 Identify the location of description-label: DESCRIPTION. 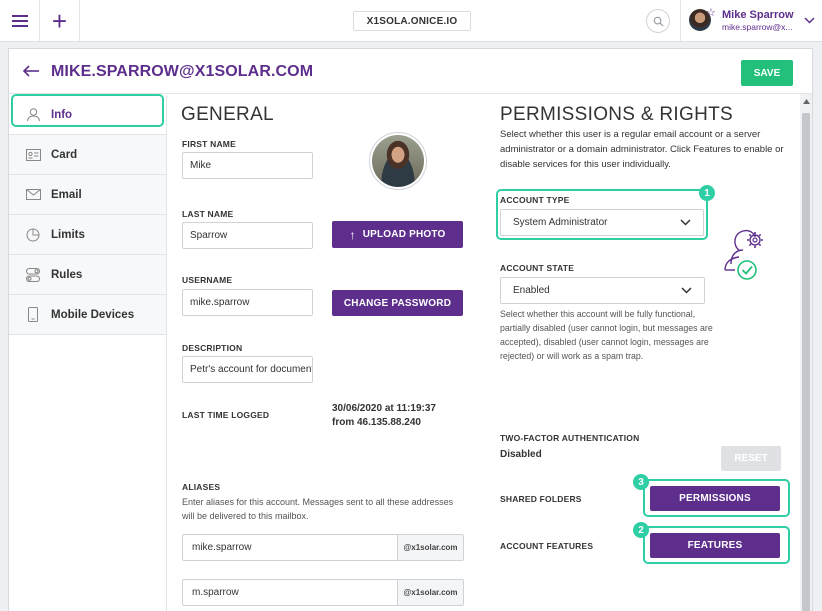
(212, 348).